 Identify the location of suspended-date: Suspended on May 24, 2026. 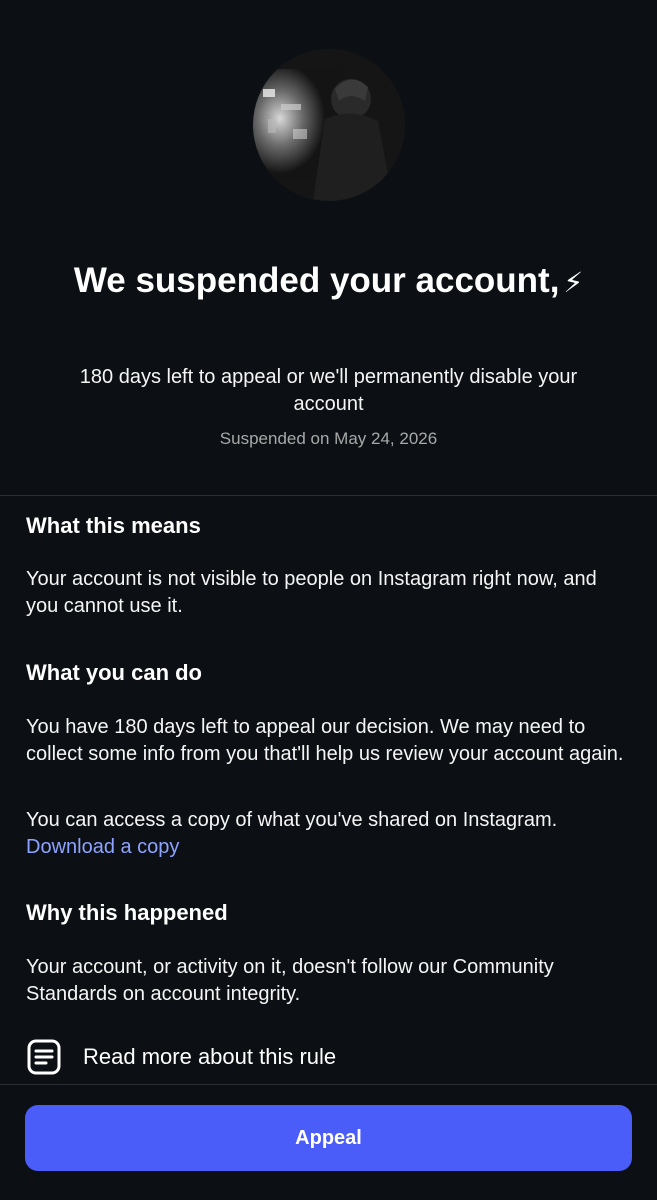
(328, 438).